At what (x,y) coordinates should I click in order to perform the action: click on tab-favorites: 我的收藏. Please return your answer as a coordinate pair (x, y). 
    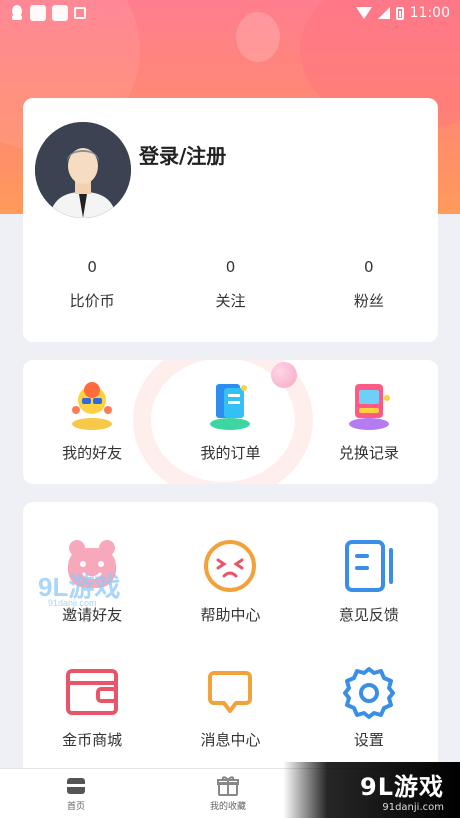
    Looking at the image, I should click on (228, 793).